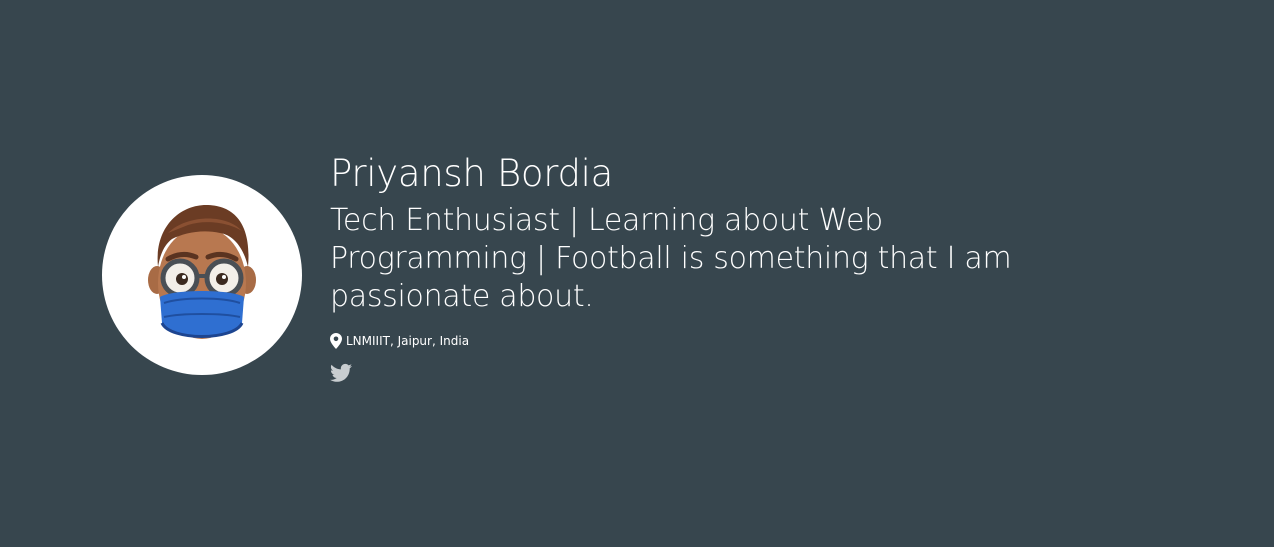 This screenshot has width=1274, height=547. Describe the element at coordinates (408, 341) in the screenshot. I see `location-text: LNMIIIT, Jaipur, India` at that location.